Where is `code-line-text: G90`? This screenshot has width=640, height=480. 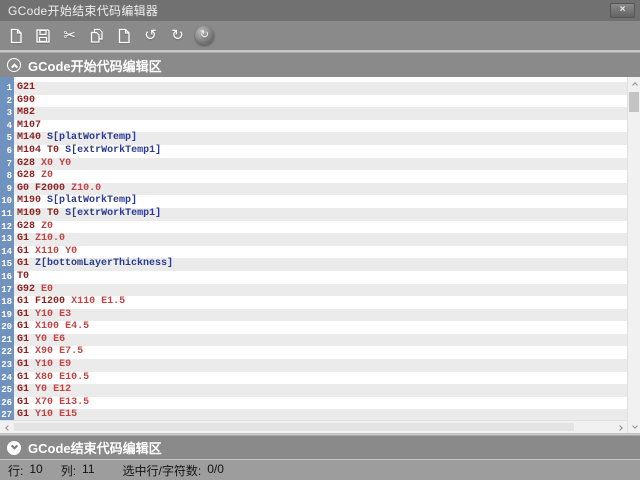 code-line-text: G90 is located at coordinates (26, 100).